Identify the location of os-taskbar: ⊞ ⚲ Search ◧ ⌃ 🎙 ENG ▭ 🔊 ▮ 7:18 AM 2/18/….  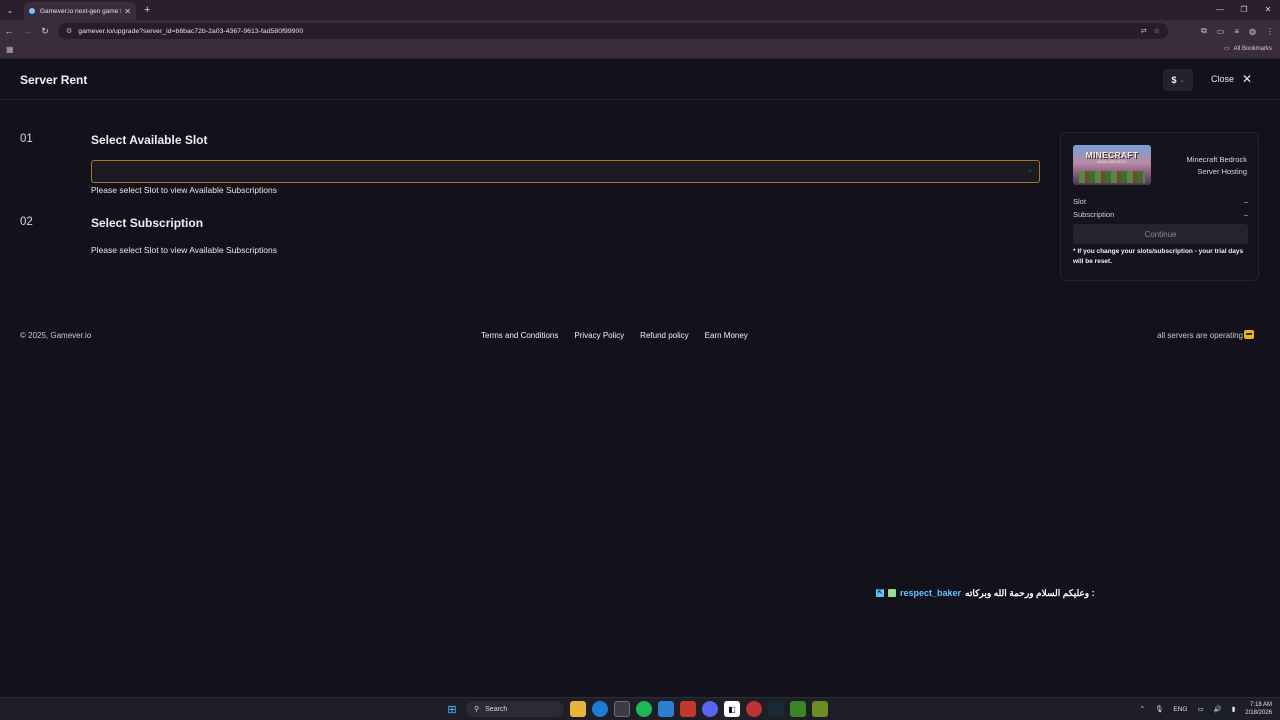
(640, 708).